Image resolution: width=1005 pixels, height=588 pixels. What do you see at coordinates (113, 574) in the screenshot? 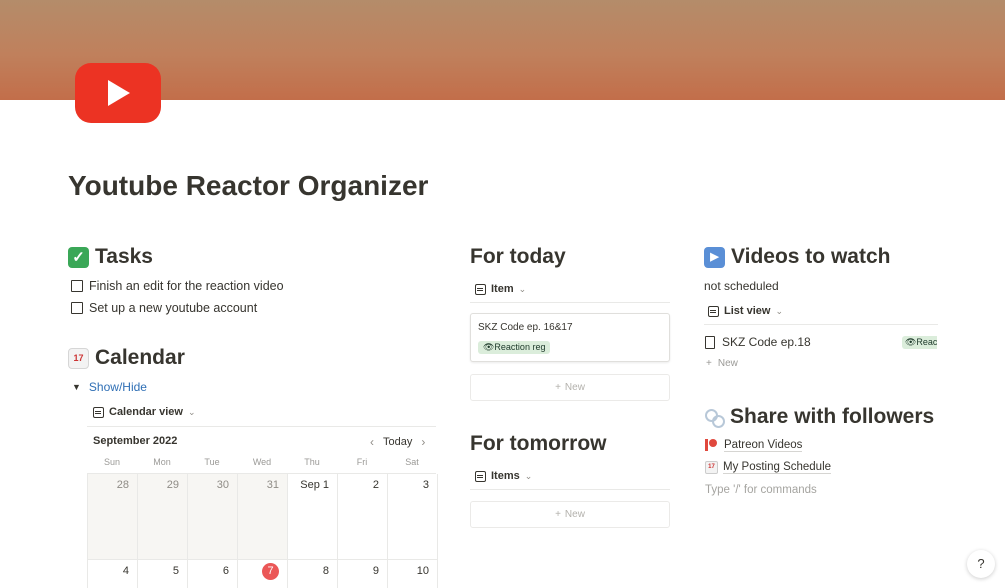
I see `calendar-day-cell: 4` at bounding box center [113, 574].